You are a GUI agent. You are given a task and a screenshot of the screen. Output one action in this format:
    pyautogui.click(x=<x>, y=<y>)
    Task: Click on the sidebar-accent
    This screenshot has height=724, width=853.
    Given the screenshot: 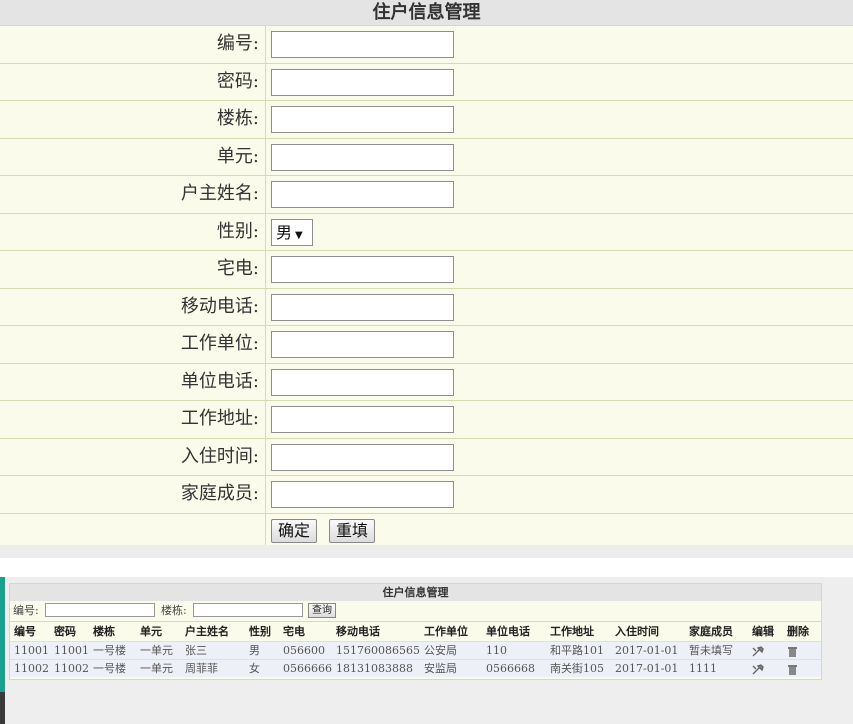 What is the action you would take?
    pyautogui.click(x=2, y=634)
    